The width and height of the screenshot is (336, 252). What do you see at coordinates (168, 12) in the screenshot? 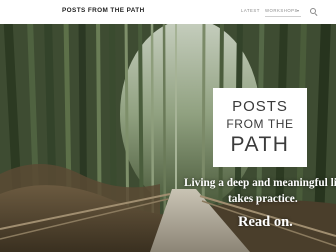
I see `site-header: POSTS FROM THE PATH LATEST WORKSHOPS` at bounding box center [168, 12].